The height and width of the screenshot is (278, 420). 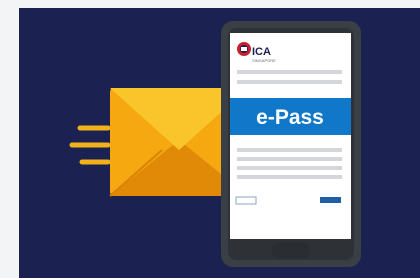 What do you see at coordinates (90, 145) in the screenshot?
I see `motion-lines` at bounding box center [90, 145].